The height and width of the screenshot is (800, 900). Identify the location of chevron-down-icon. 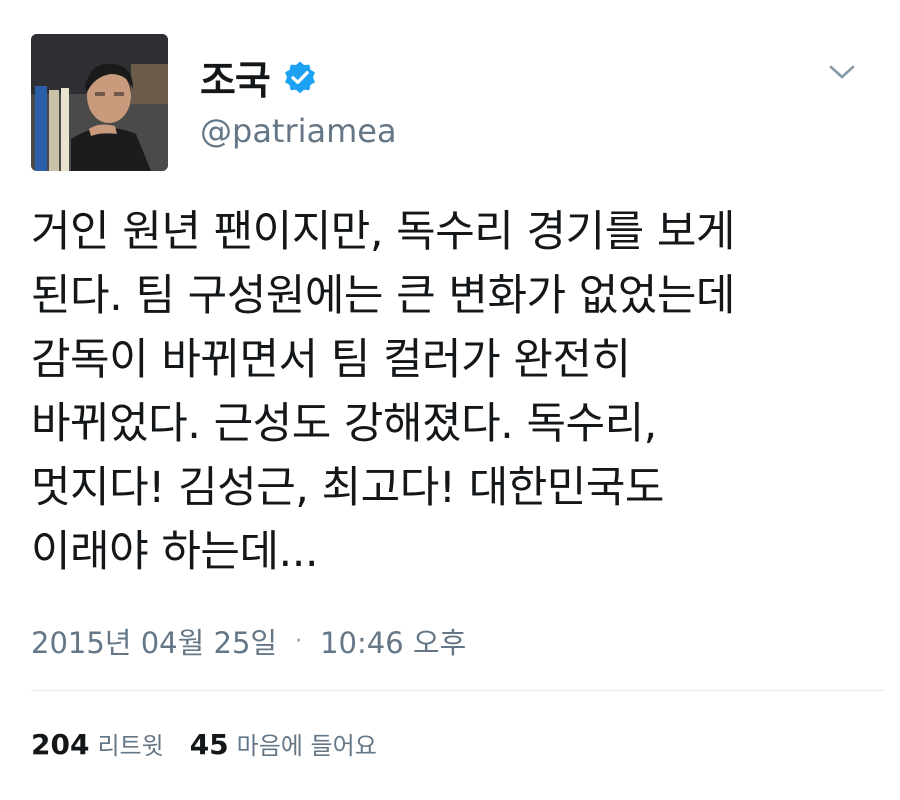
(842, 72).